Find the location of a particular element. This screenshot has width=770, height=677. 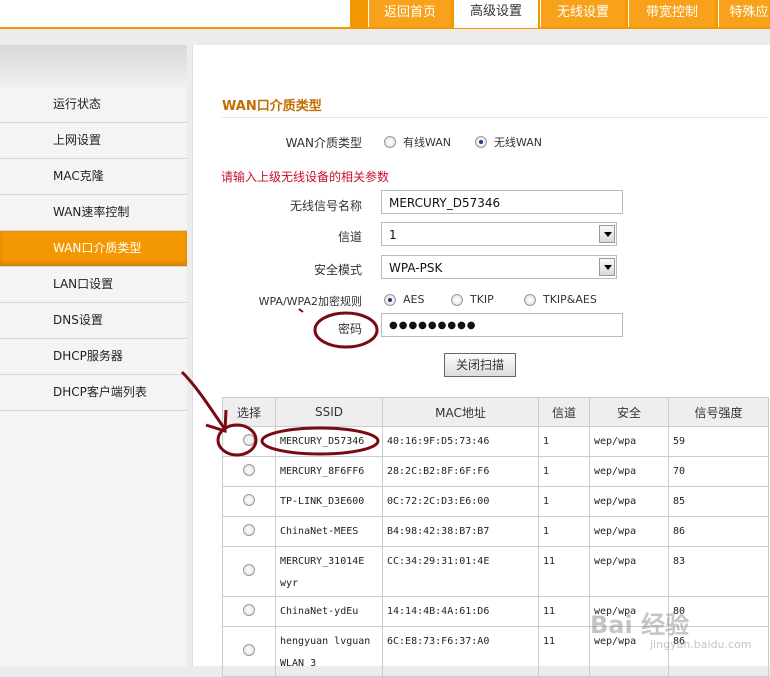

ssid-cell: hengyuan lvguan WLAN 3 is located at coordinates (329, 651).